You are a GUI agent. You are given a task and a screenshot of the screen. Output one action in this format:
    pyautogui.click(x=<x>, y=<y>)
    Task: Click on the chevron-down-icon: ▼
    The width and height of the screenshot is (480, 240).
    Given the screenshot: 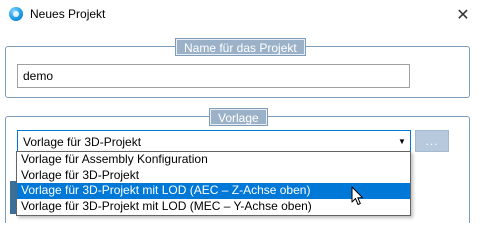 What is the action you would take?
    pyautogui.click(x=402, y=141)
    